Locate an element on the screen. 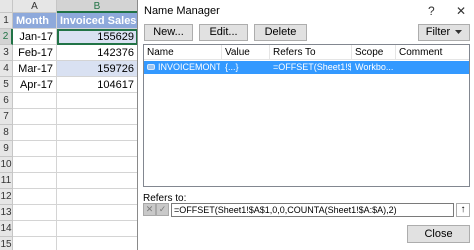 The width and height of the screenshot is (474, 250). row-header: 14 is located at coordinates (6, 229).